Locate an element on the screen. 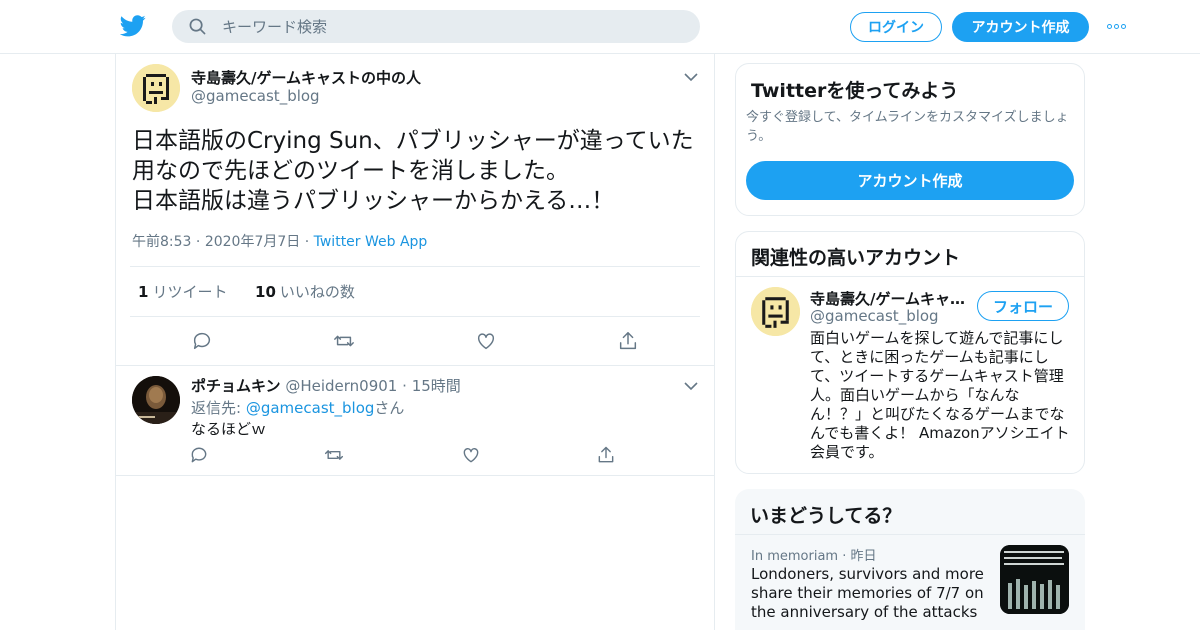  retweet-stat: 1 リツイート is located at coordinates (182, 292).